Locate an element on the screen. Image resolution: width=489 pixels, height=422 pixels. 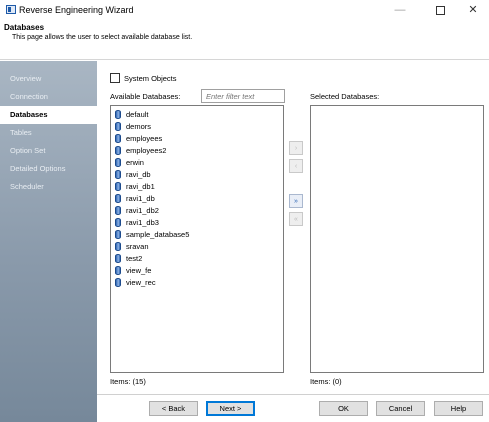
available-databases-label: Available Databases: is located at coordinates (145, 96).